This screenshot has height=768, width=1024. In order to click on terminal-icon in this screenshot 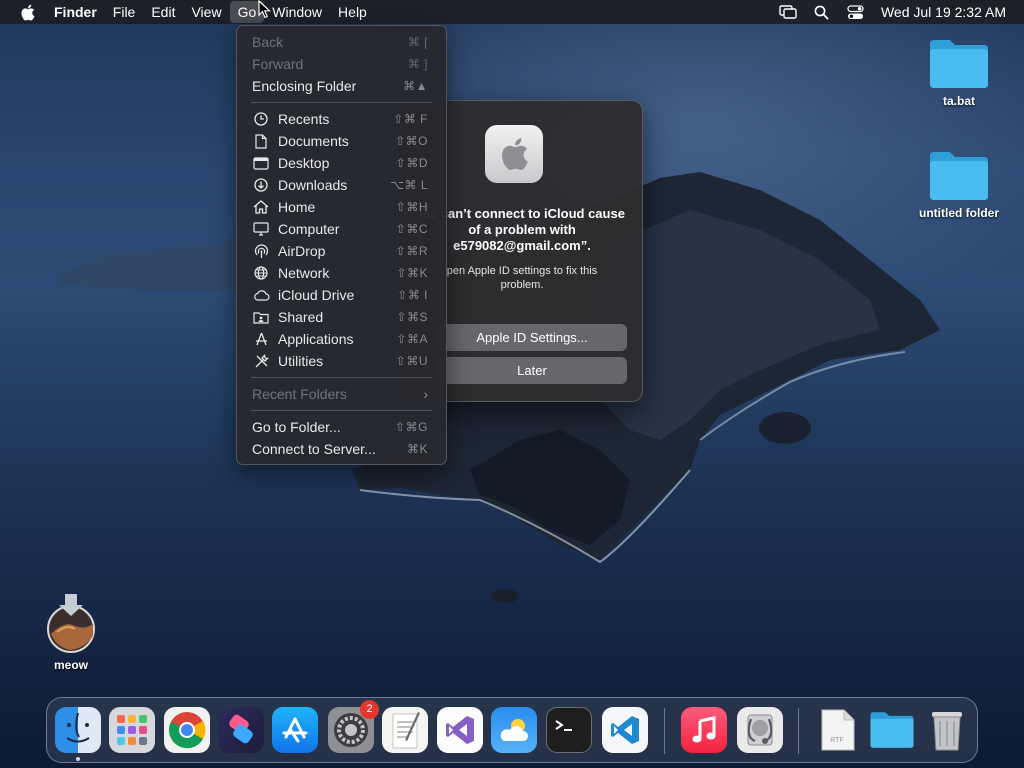, I will do `click(569, 730)`.